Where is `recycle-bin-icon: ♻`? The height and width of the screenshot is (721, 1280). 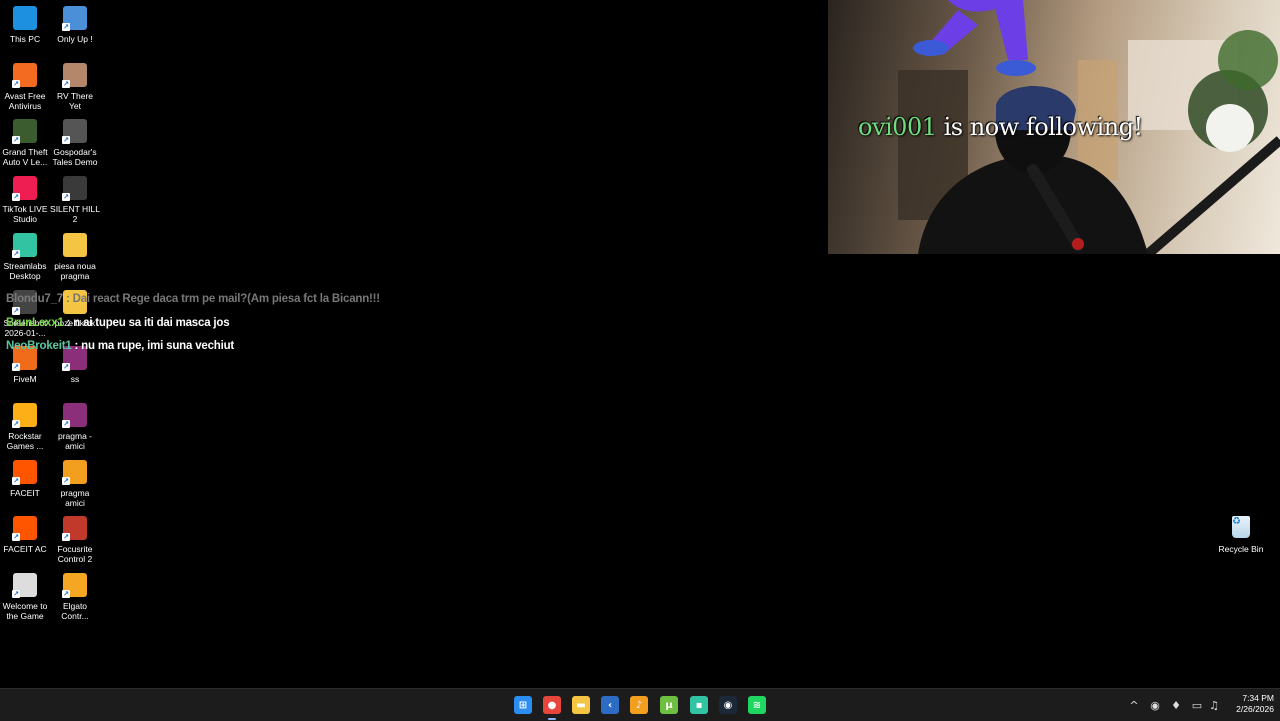 recycle-bin-icon: ♻ is located at coordinates (1241, 527).